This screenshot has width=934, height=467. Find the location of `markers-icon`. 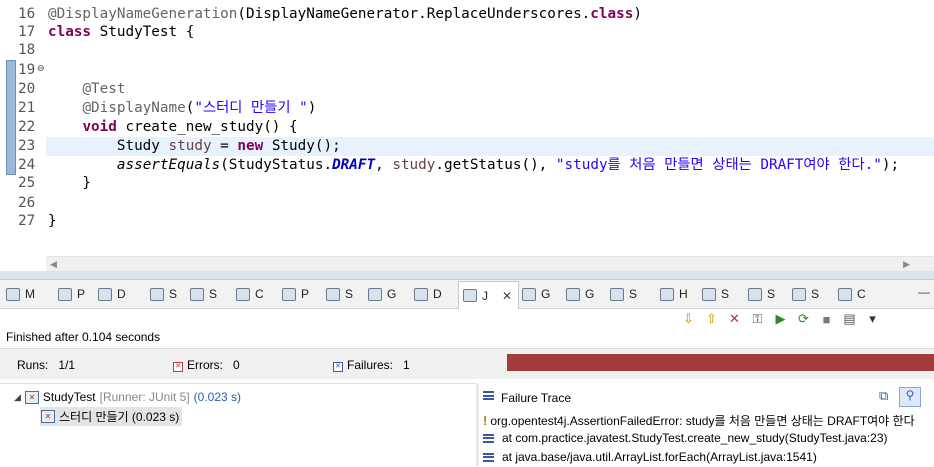

markers-icon is located at coordinates (13, 294).